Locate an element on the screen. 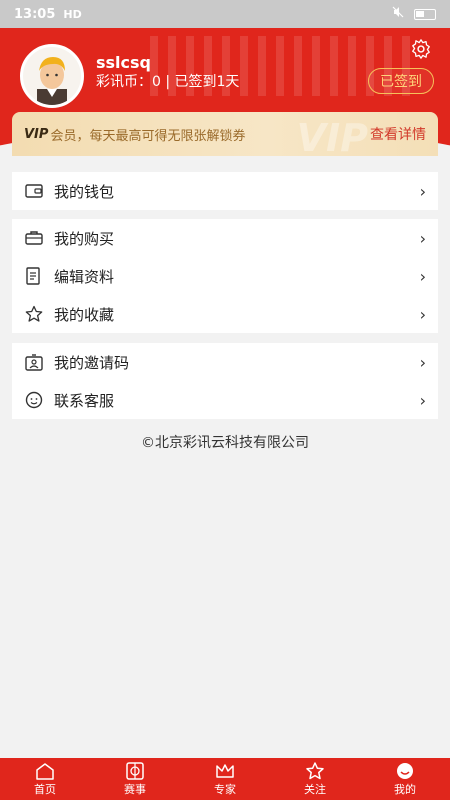 The height and width of the screenshot is (800, 450). menu-group-account: 我的购买 › 编辑资料 › 我的收藏 › is located at coordinates (225, 276).